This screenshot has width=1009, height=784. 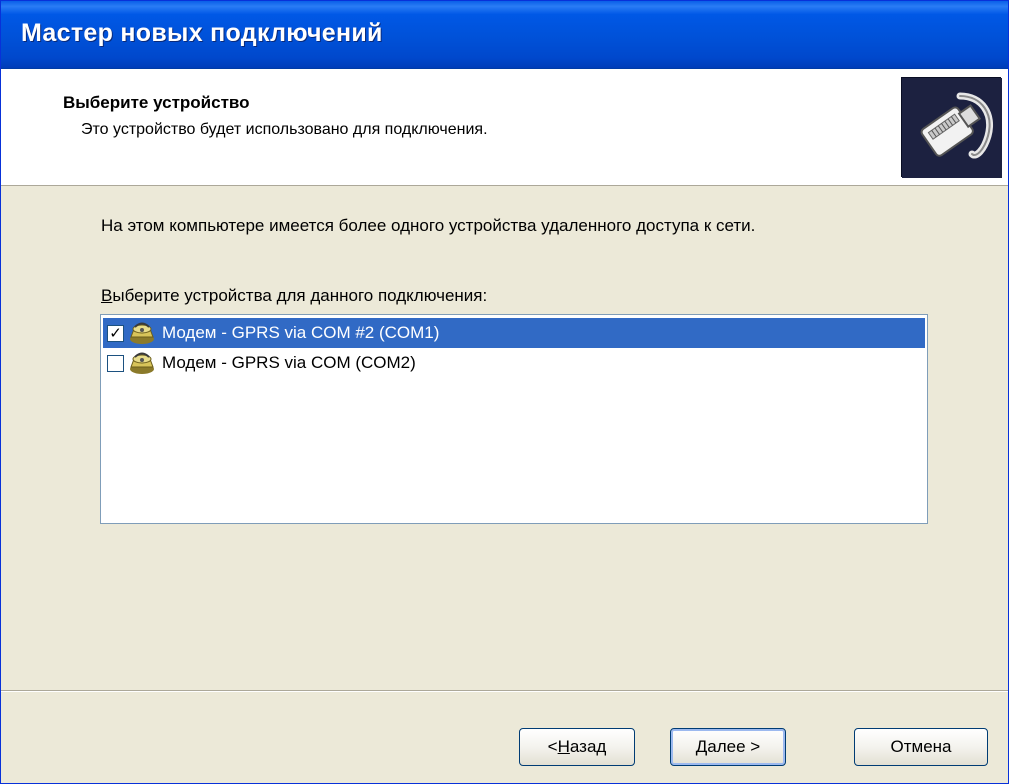 I want to click on window-title: Мастер новых подключений, so click(x=202, y=33).